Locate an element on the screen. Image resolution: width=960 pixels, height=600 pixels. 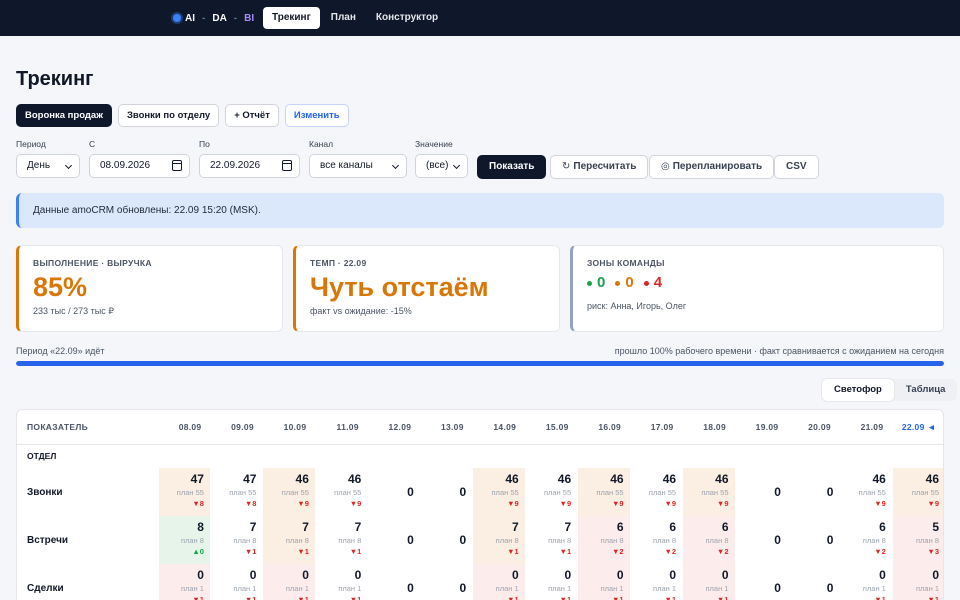
view-traffic-light: Светофор is located at coordinates (858, 390).